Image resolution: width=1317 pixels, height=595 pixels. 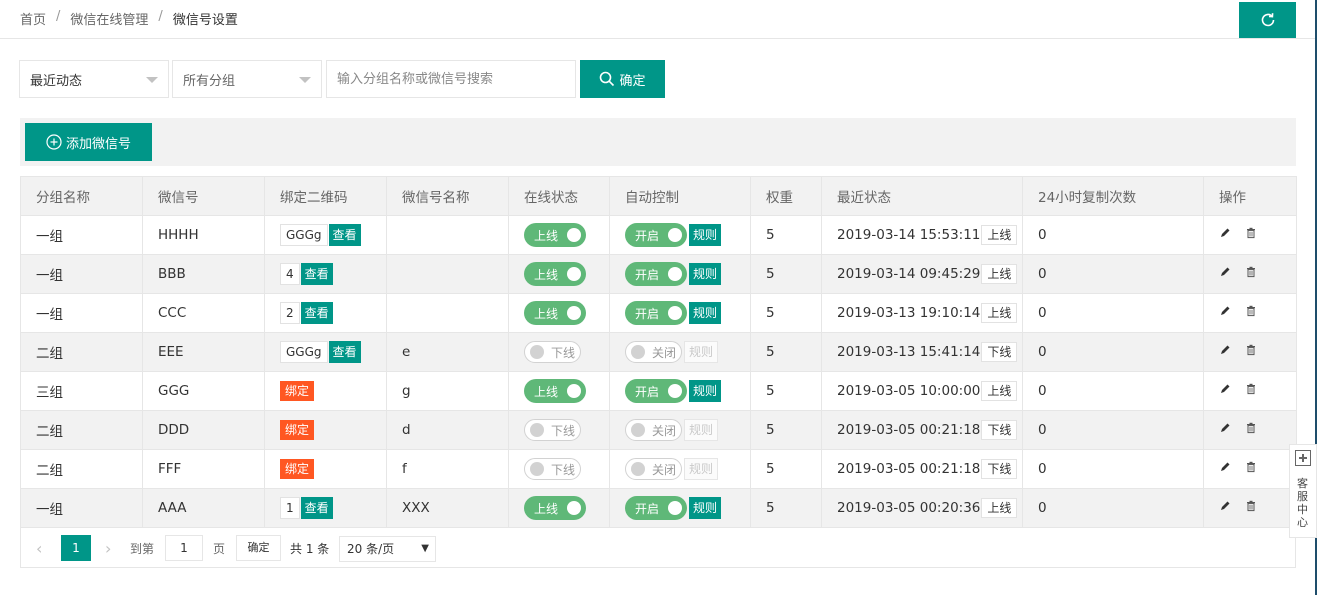 I want to click on online-toggle-label: 下线, so click(x=563, y=352).